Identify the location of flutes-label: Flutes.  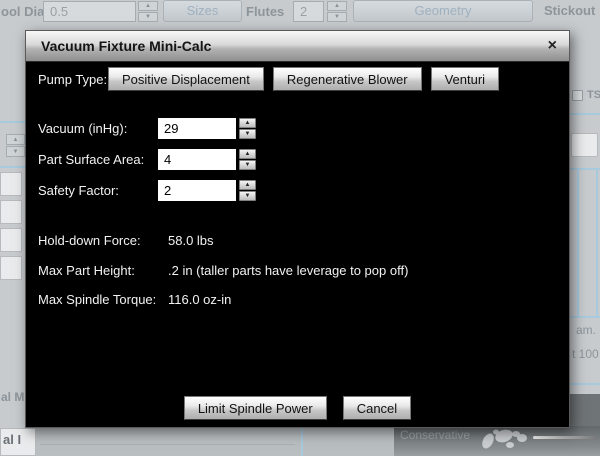
(265, 11).